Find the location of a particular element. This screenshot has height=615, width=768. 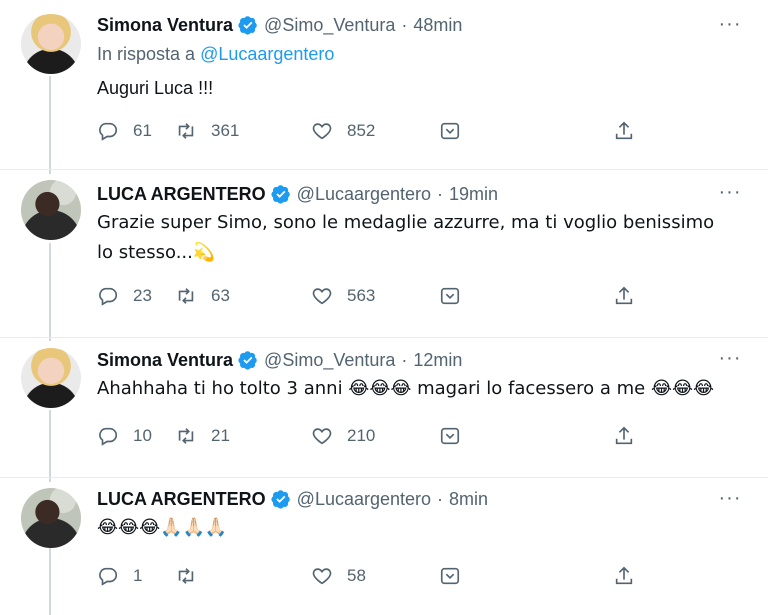

reply-button: 1 is located at coordinates (119, 576).